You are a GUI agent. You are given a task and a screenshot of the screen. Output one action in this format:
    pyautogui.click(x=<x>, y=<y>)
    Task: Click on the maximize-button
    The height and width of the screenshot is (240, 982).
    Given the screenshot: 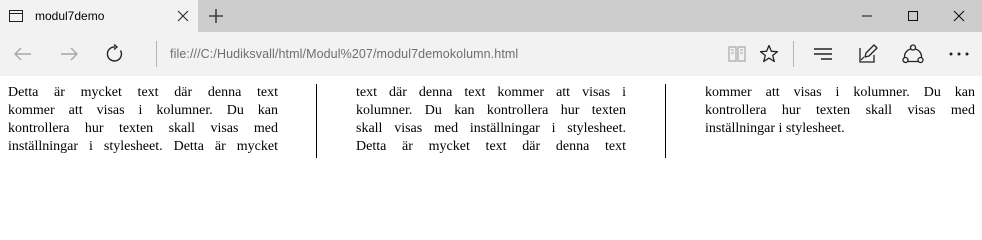 What is the action you would take?
    pyautogui.click(x=913, y=16)
    